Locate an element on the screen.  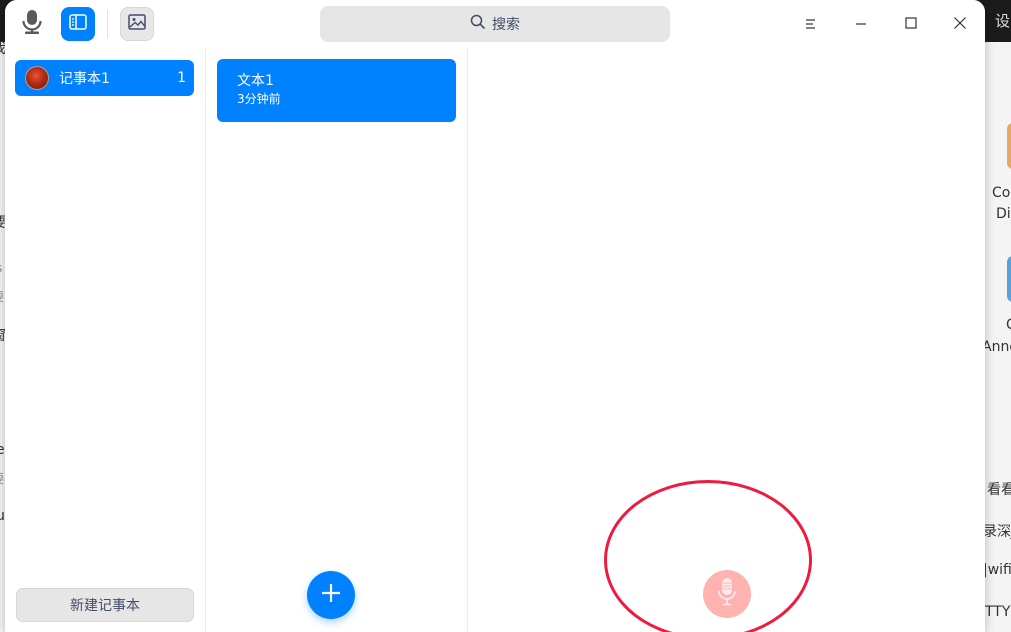
notebook-item: 记事本1 1 is located at coordinates (104, 78).